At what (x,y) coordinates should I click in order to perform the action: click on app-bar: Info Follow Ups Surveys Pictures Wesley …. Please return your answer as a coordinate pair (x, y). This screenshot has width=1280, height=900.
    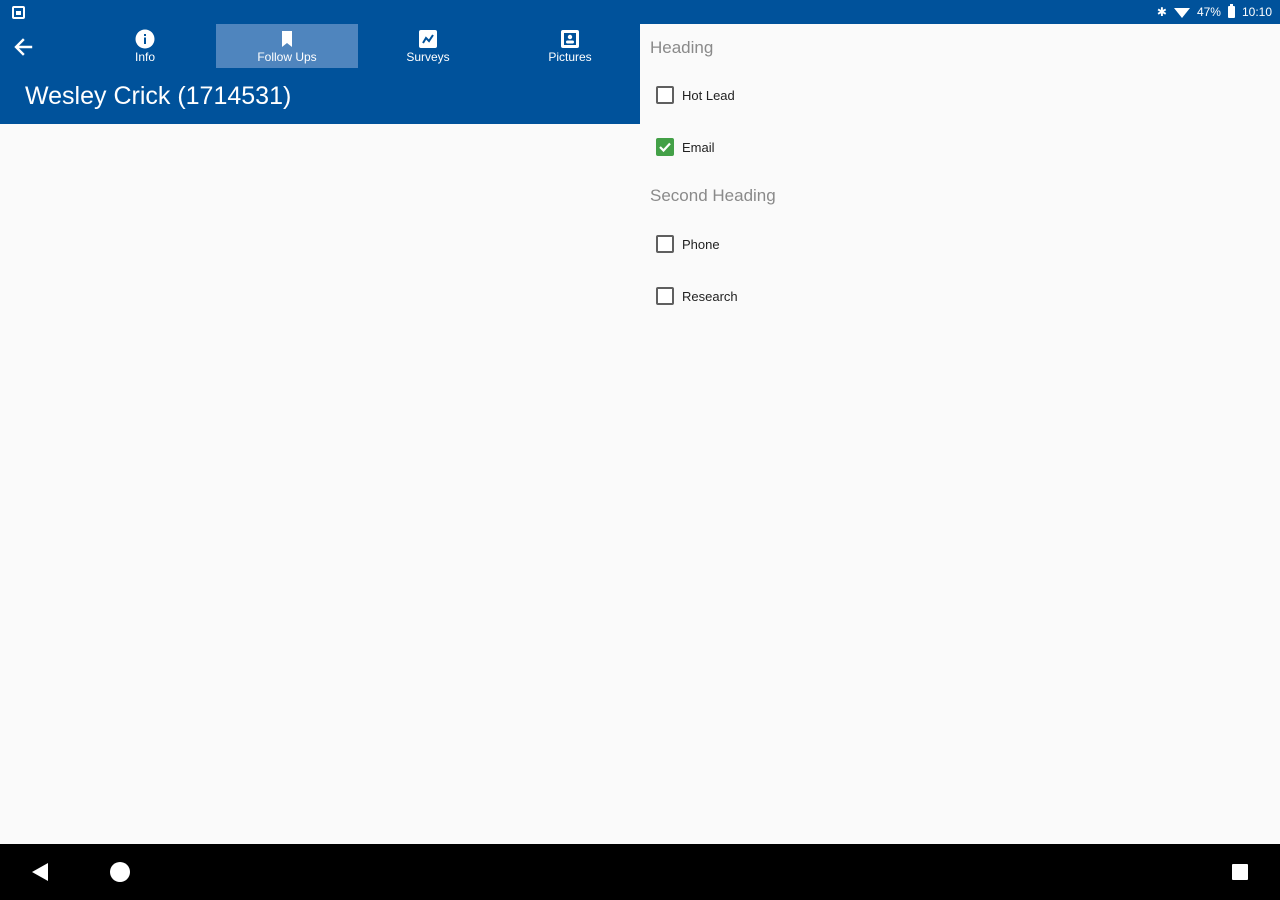
    Looking at the image, I should click on (320, 74).